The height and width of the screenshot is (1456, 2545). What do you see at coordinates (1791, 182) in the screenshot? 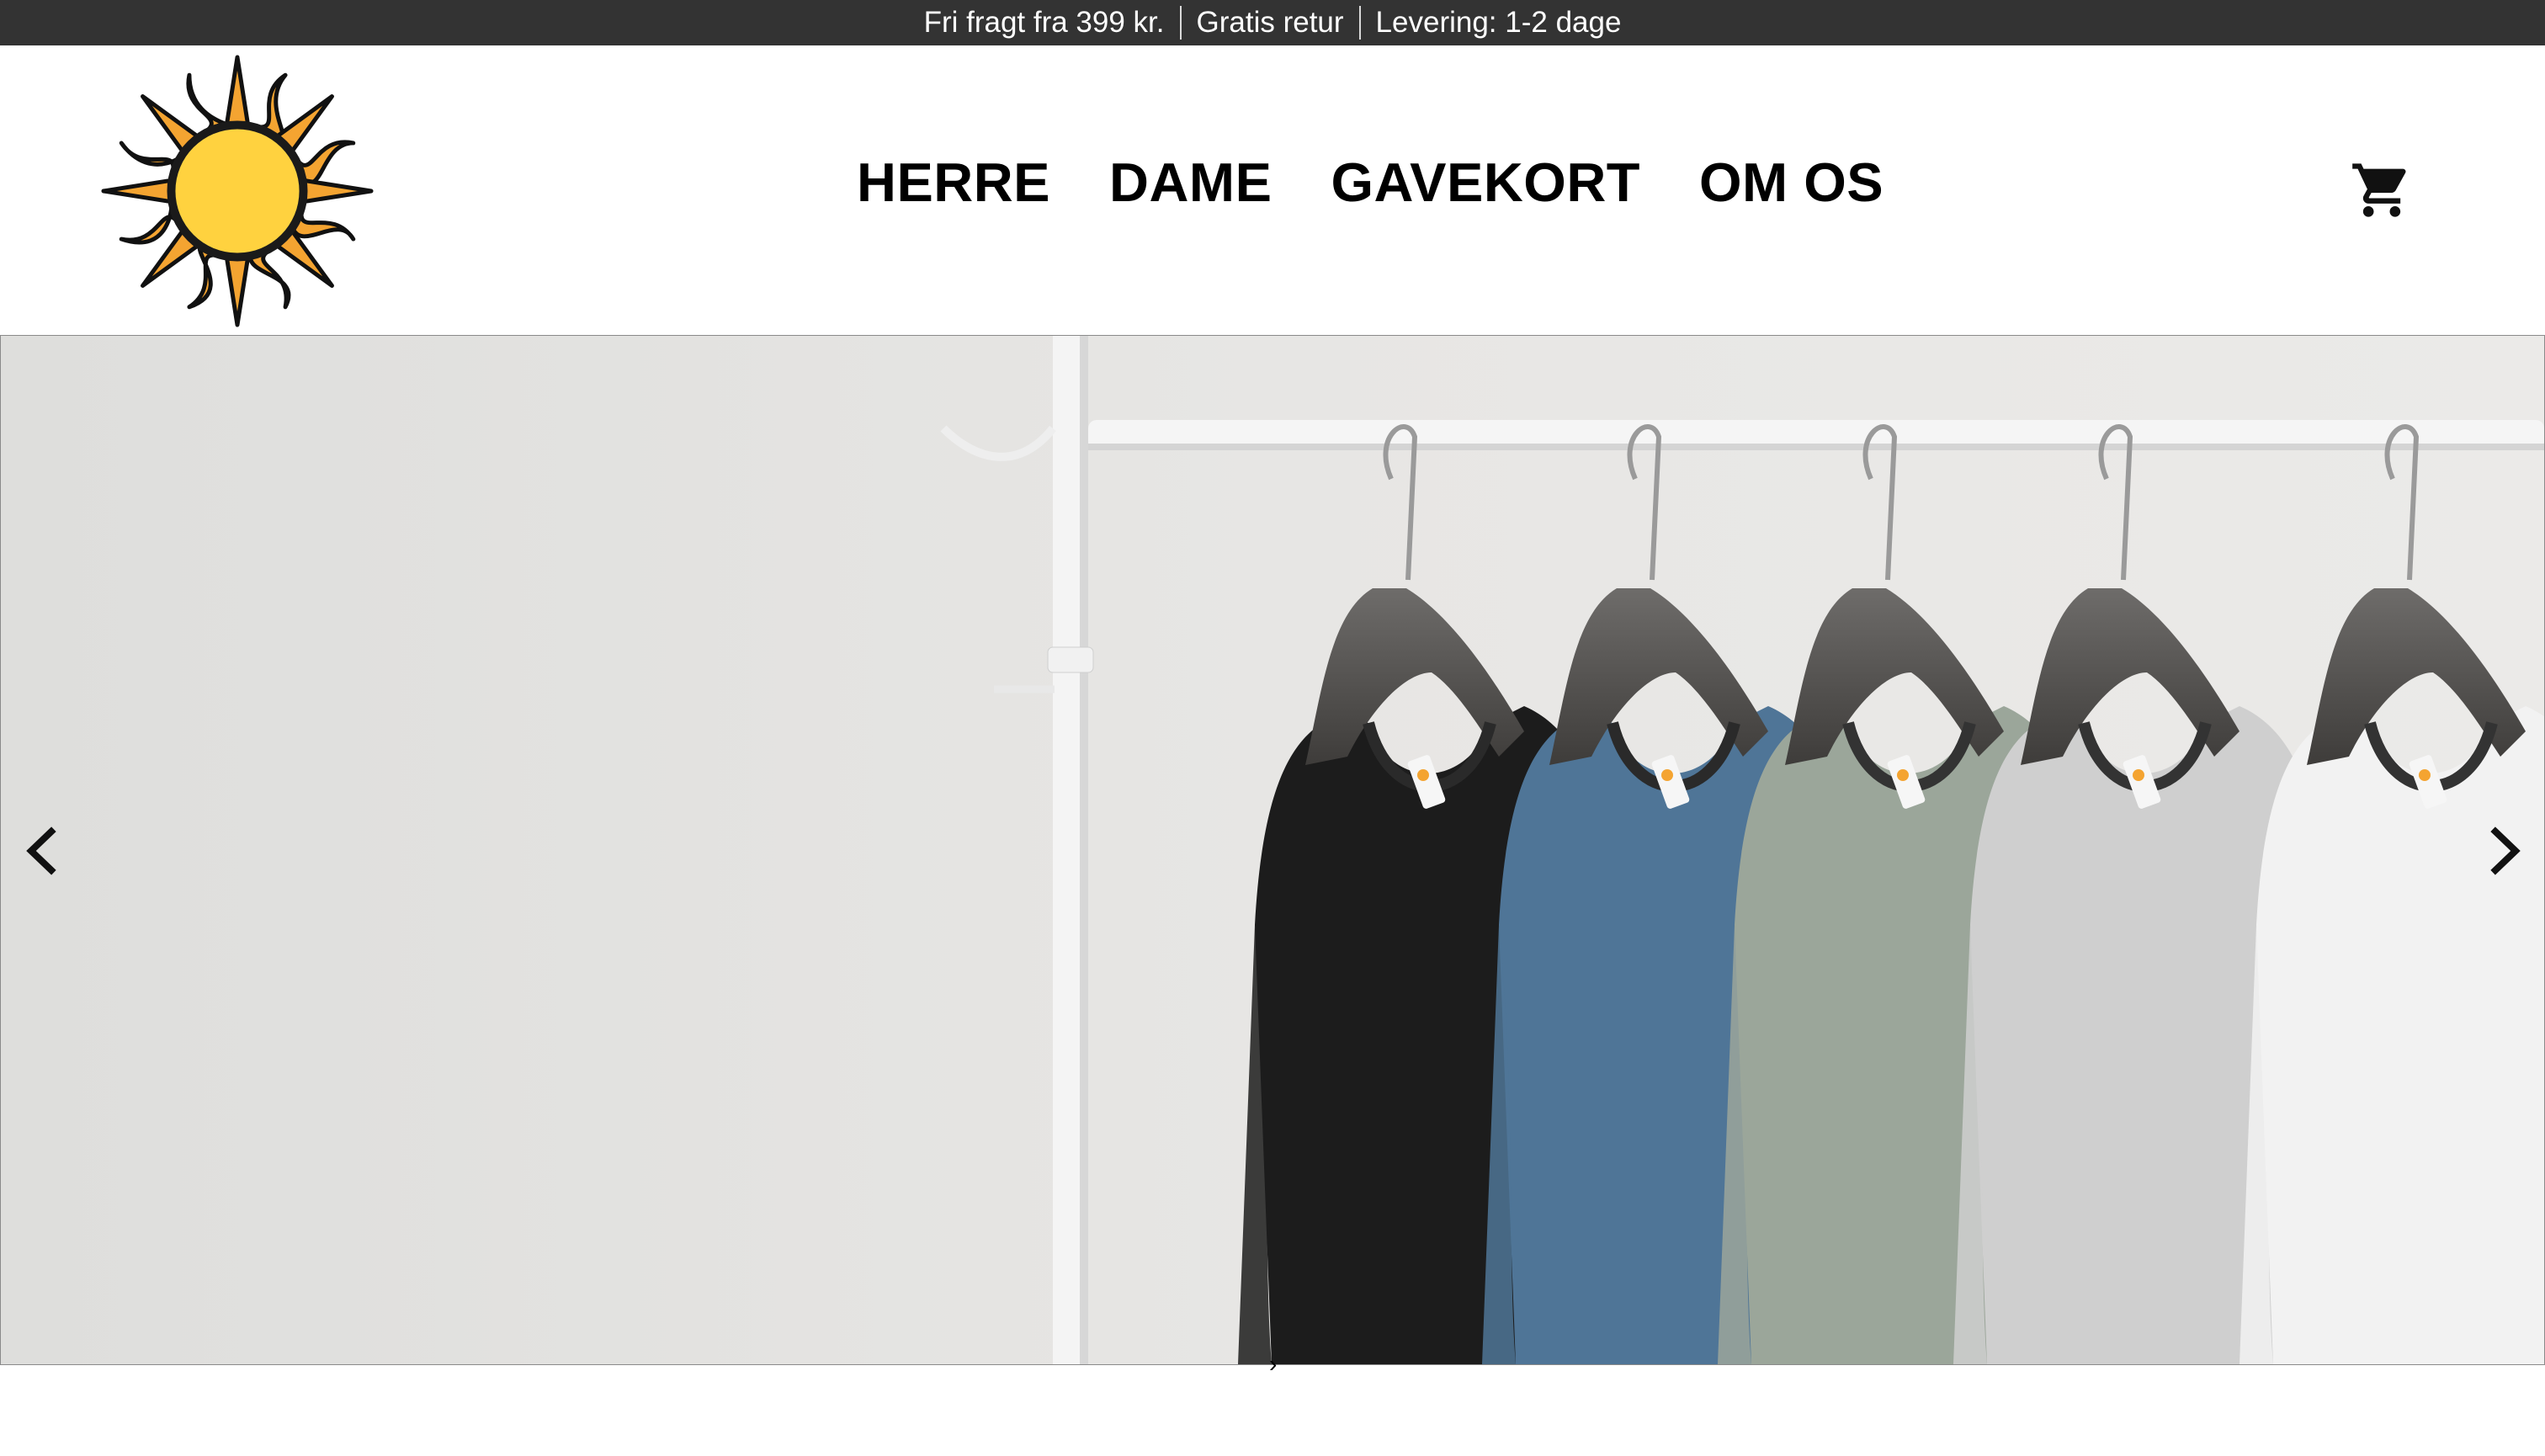
I see `nav-item-om-os: OM OS` at bounding box center [1791, 182].